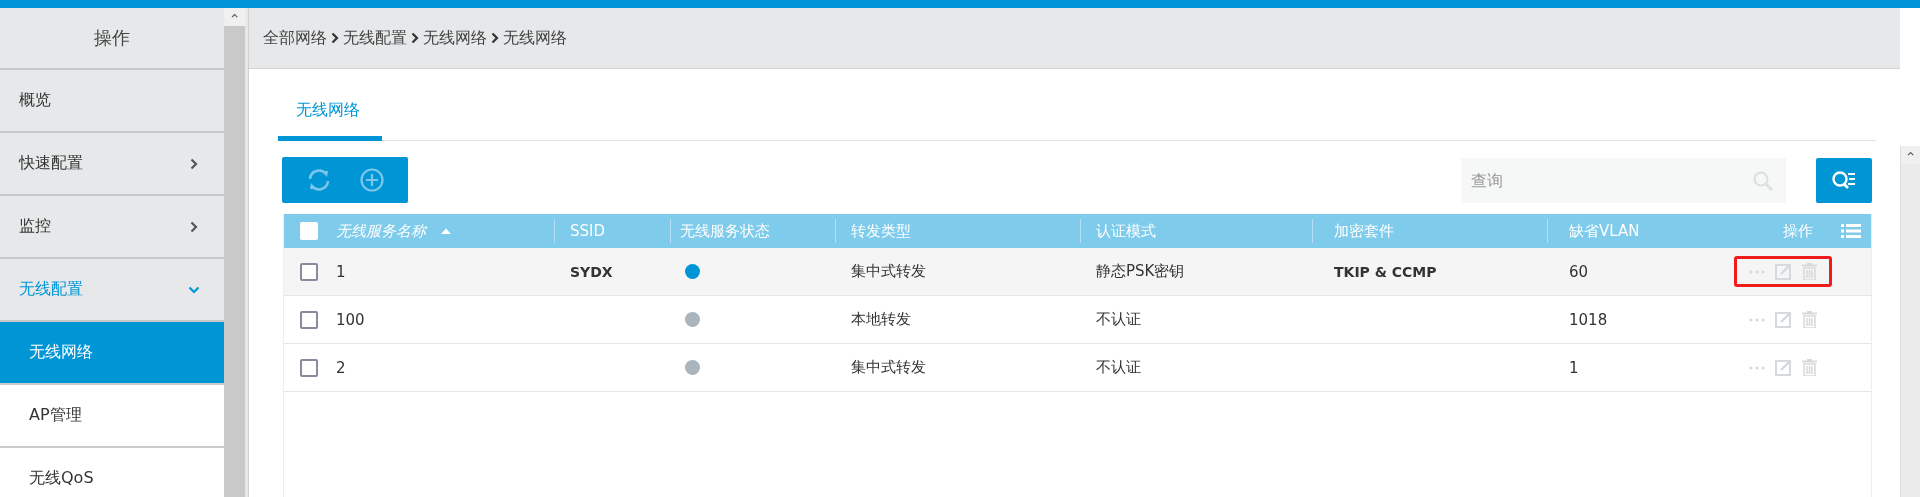 This screenshot has height=497, width=1920. Describe the element at coordinates (446, 231) in the screenshot. I see `sort-ascending-icon` at that location.